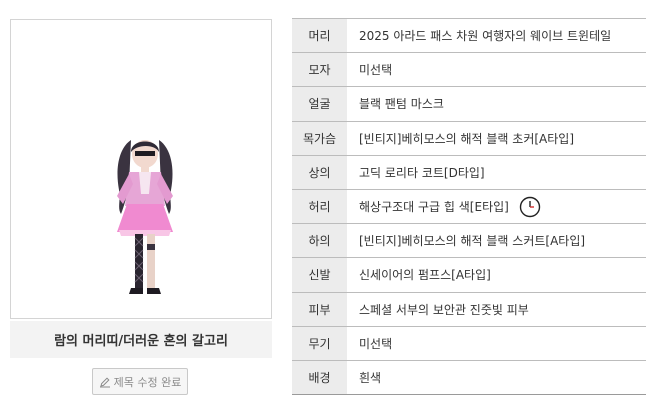 The height and width of the screenshot is (408, 659). I want to click on item-cell: [빈티지]베히모스의 해적 블랙 스커트[A타입], so click(496, 241).